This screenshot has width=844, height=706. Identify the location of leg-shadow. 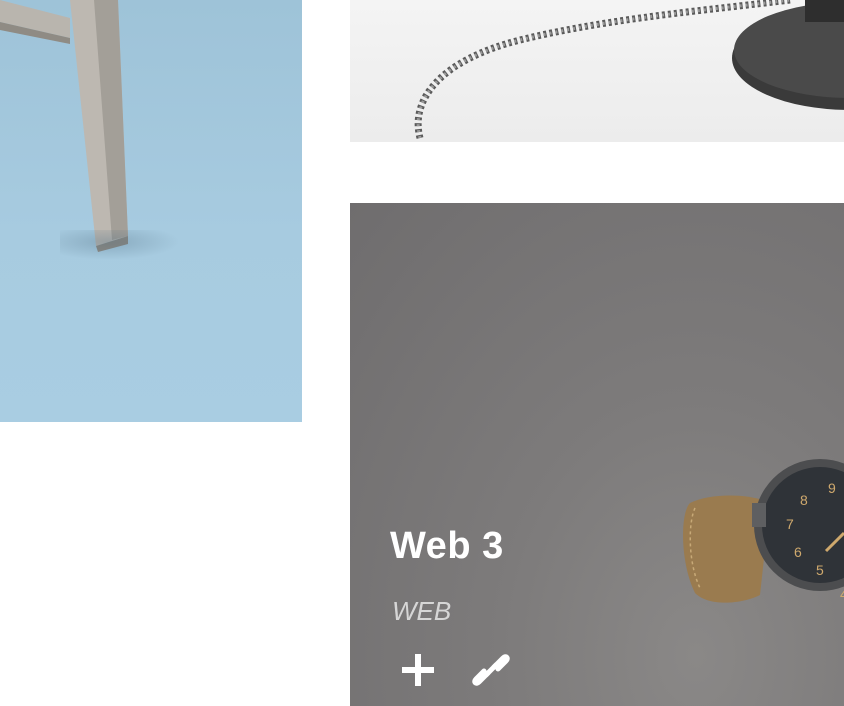
(120, 245).